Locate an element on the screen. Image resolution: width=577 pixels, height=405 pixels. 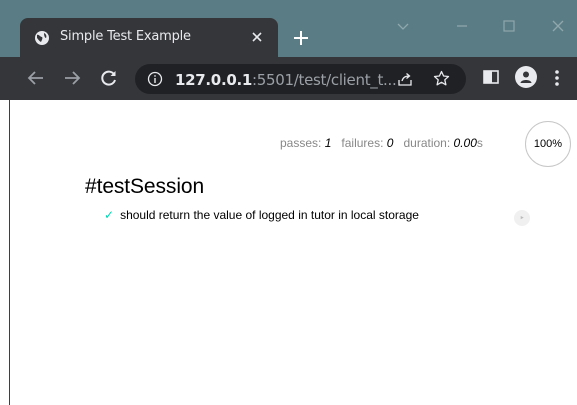
failures-label: failures: is located at coordinates (362, 143).